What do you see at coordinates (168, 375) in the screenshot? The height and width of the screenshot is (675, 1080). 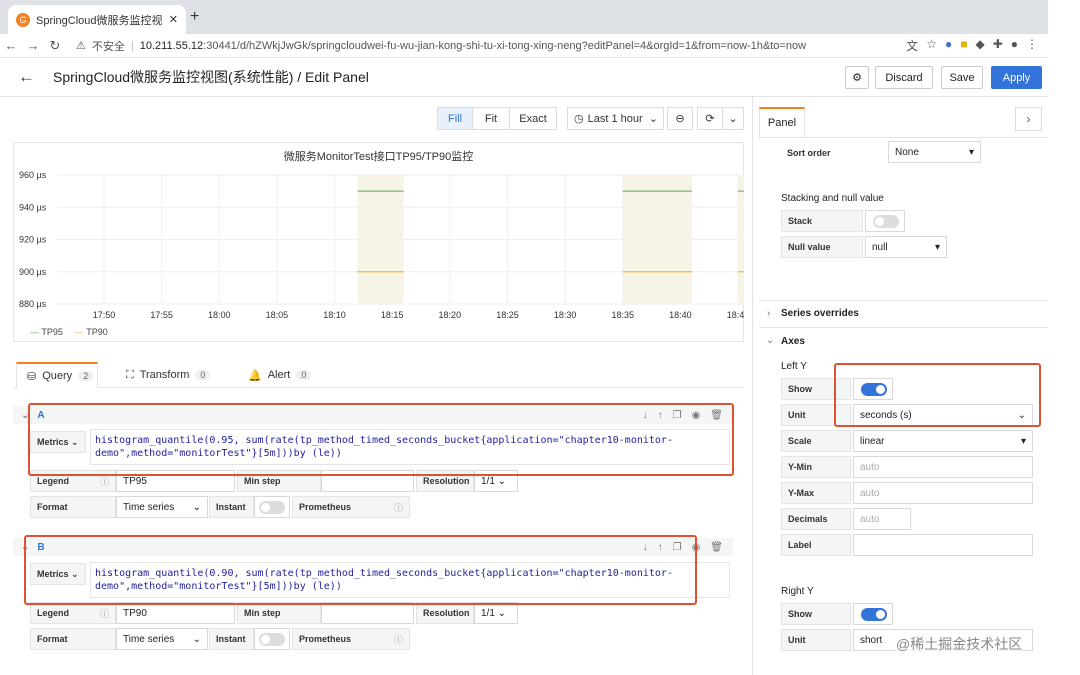 I see `tab-transform: ⛶ Transform 0` at bounding box center [168, 375].